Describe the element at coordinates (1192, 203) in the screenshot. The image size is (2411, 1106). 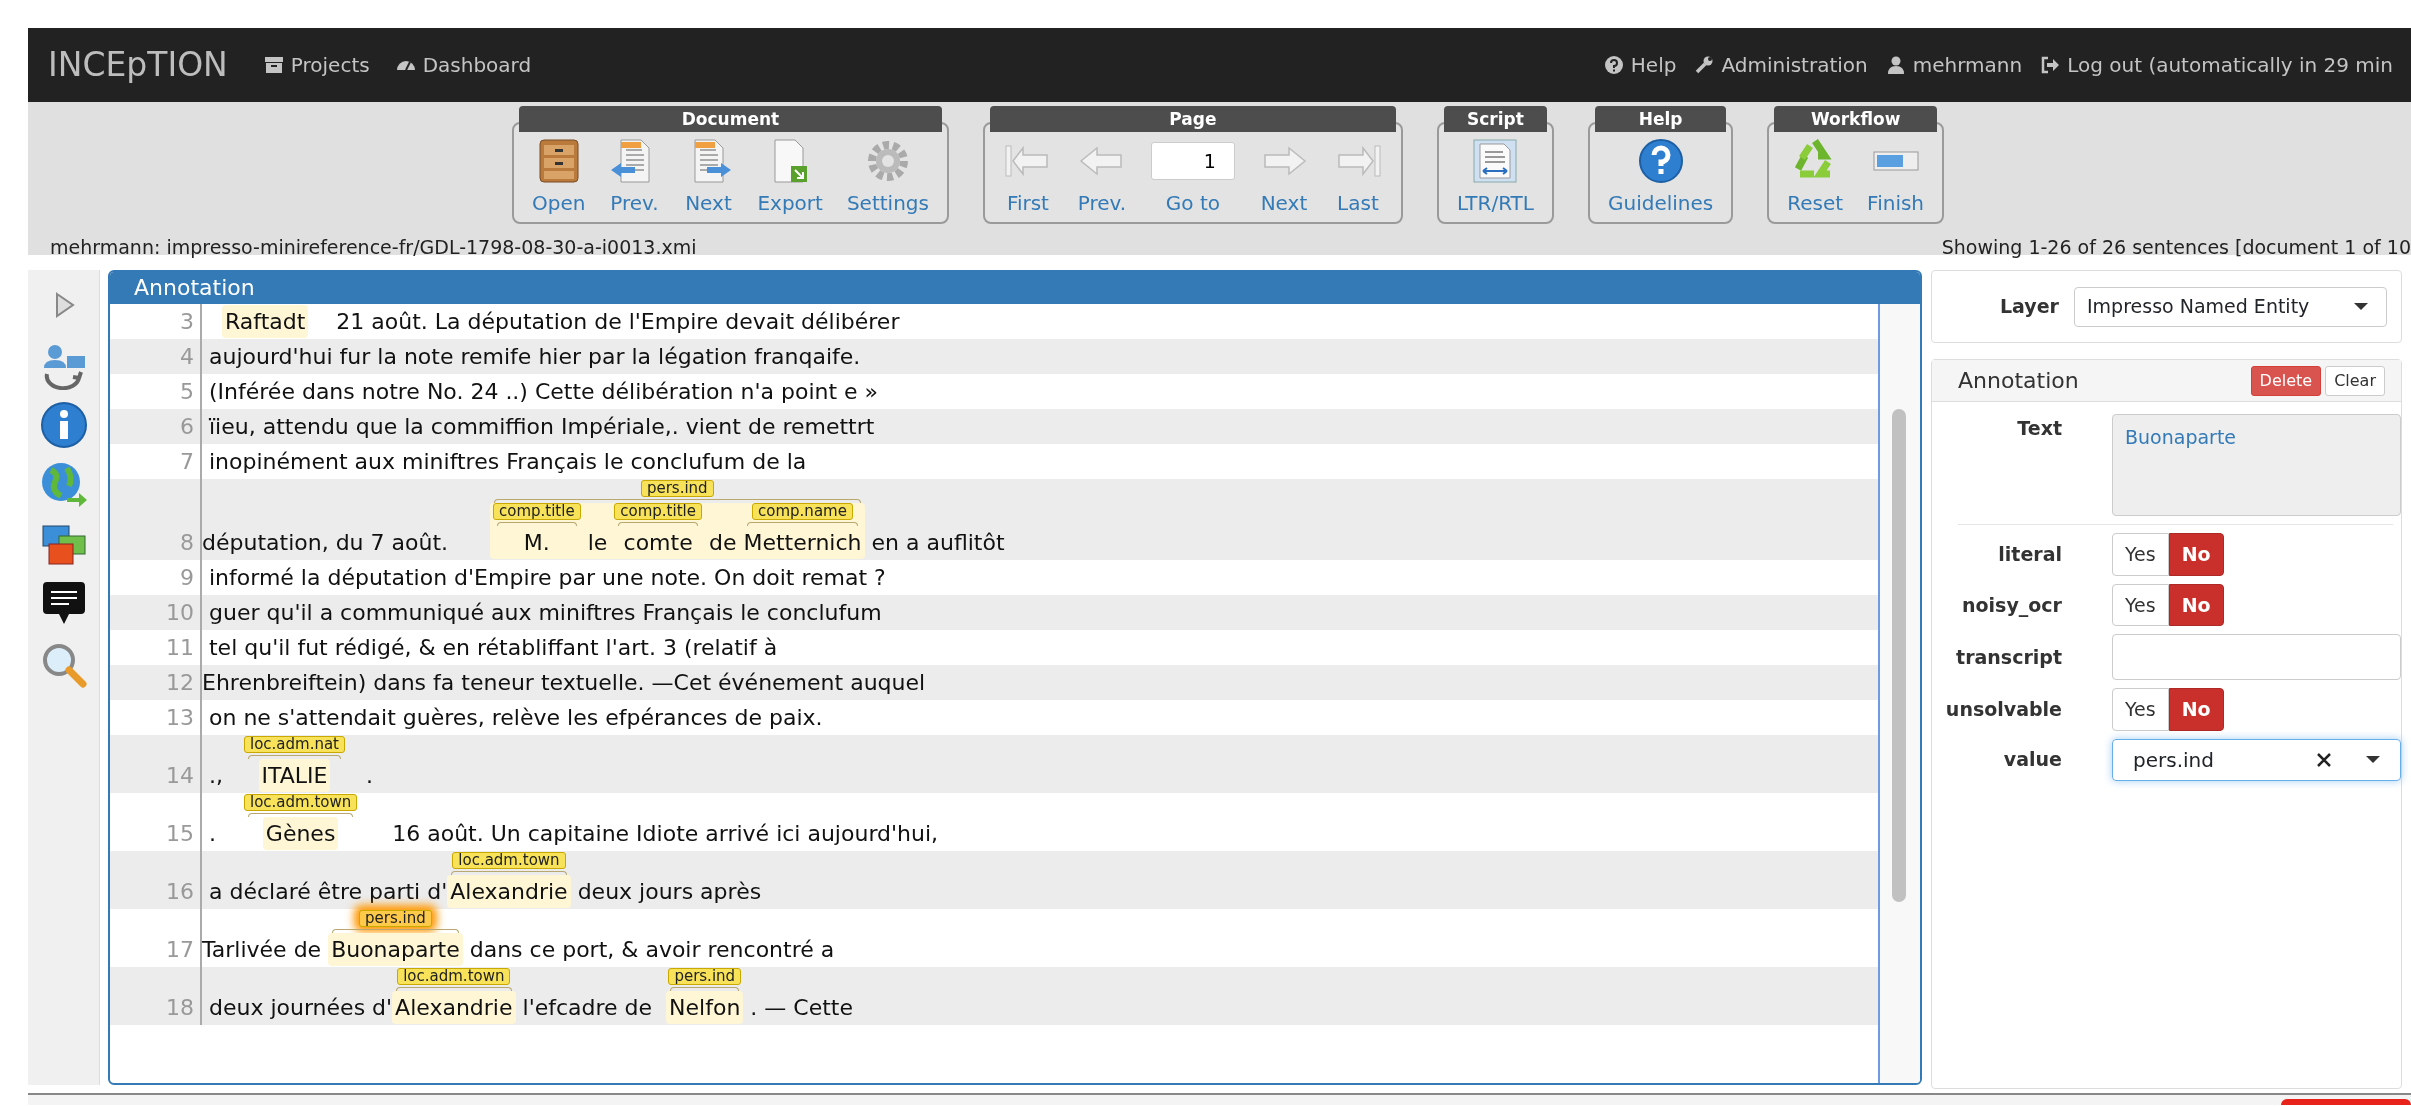
I see `go-to-link: Go to` at that location.